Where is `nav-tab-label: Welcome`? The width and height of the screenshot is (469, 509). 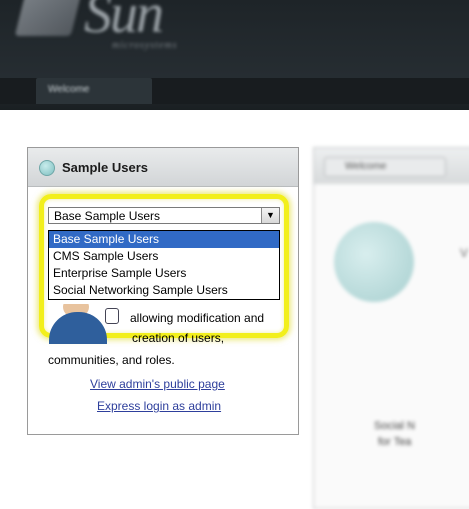
nav-tab-label: Welcome is located at coordinates (69, 89).